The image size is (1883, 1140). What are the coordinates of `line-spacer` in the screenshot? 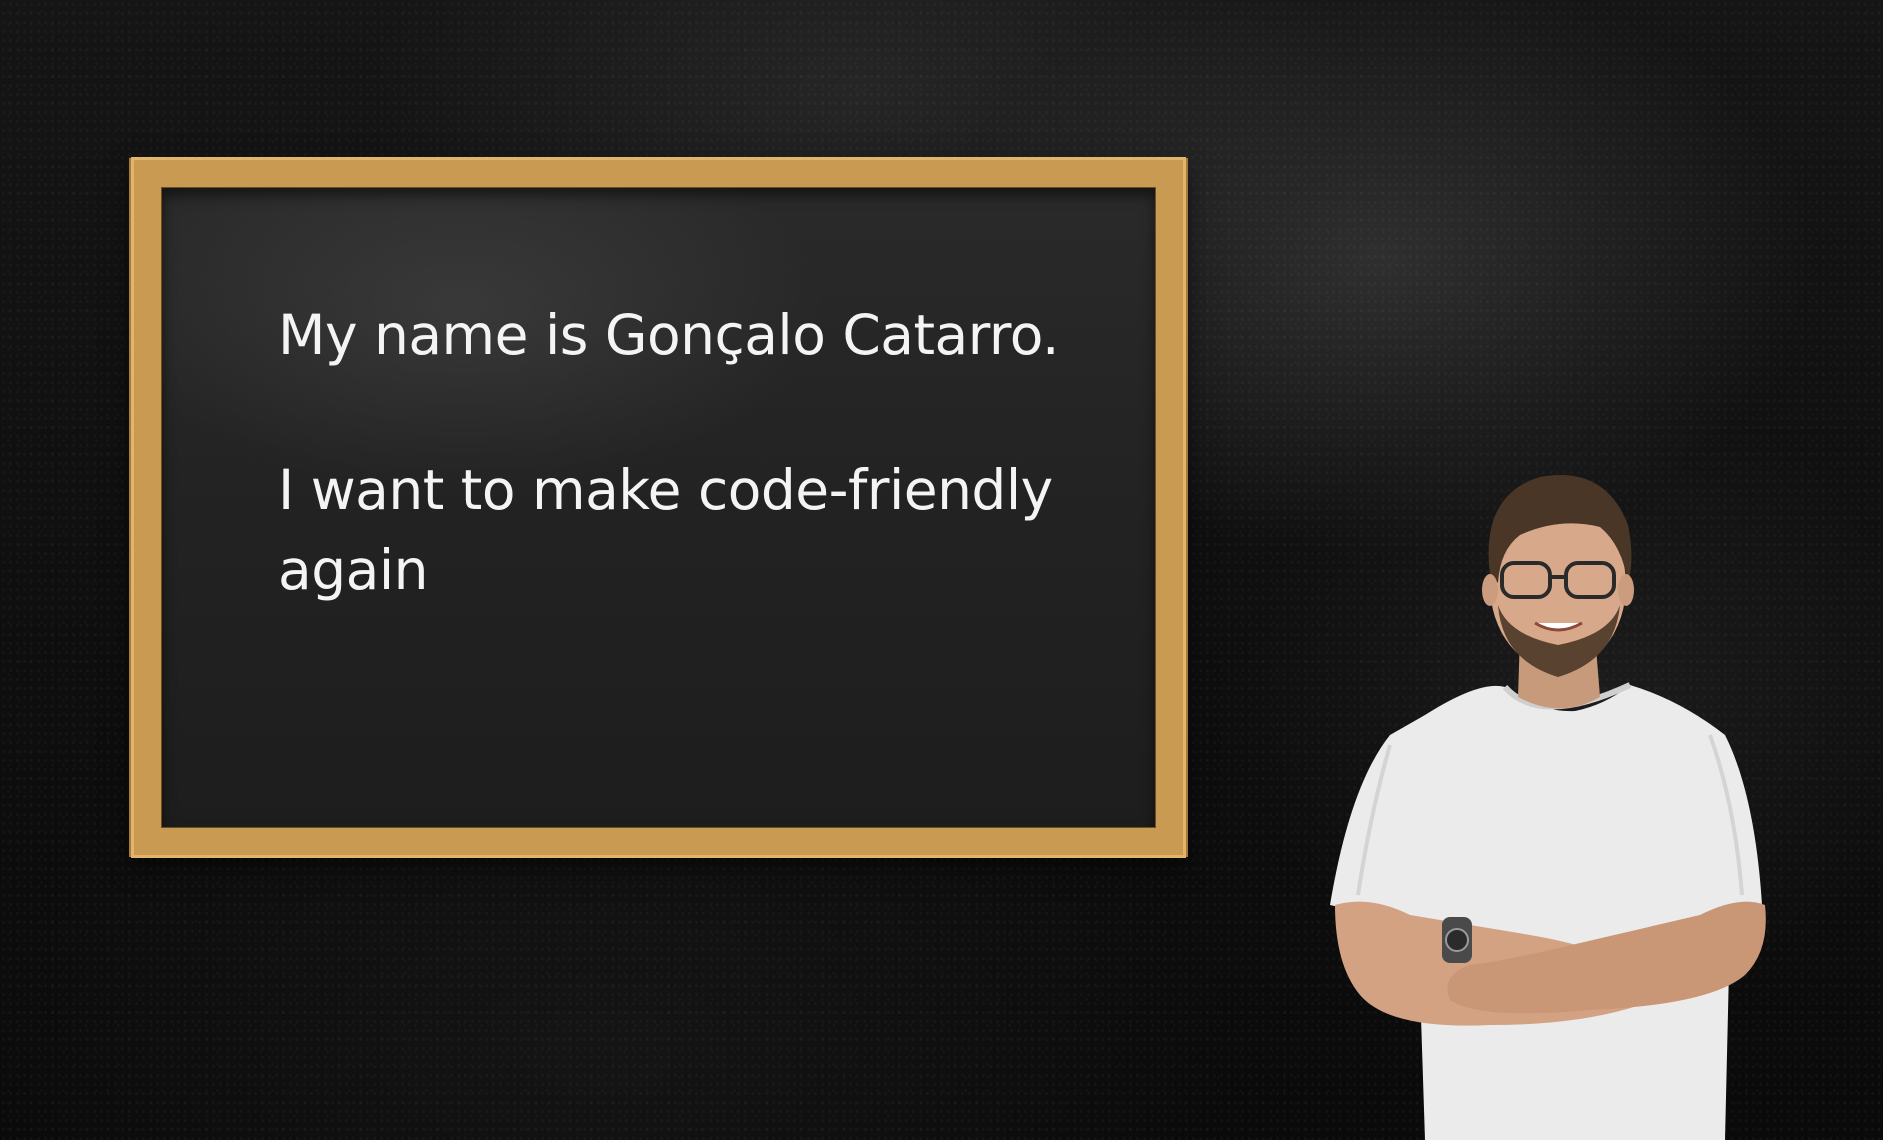 It's located at (708, 412).